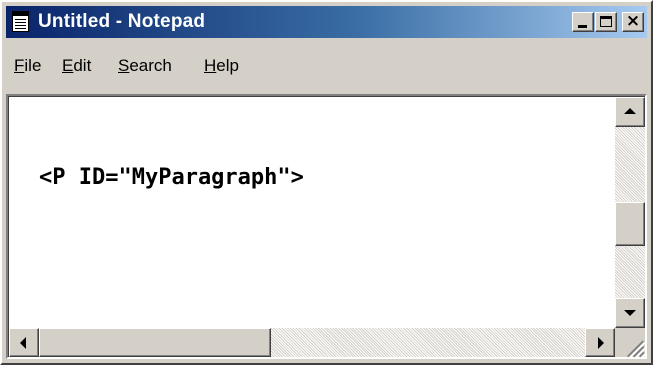  Describe the element at coordinates (122, 21) in the screenshot. I see `window-title: Untitled - Notepad` at that location.